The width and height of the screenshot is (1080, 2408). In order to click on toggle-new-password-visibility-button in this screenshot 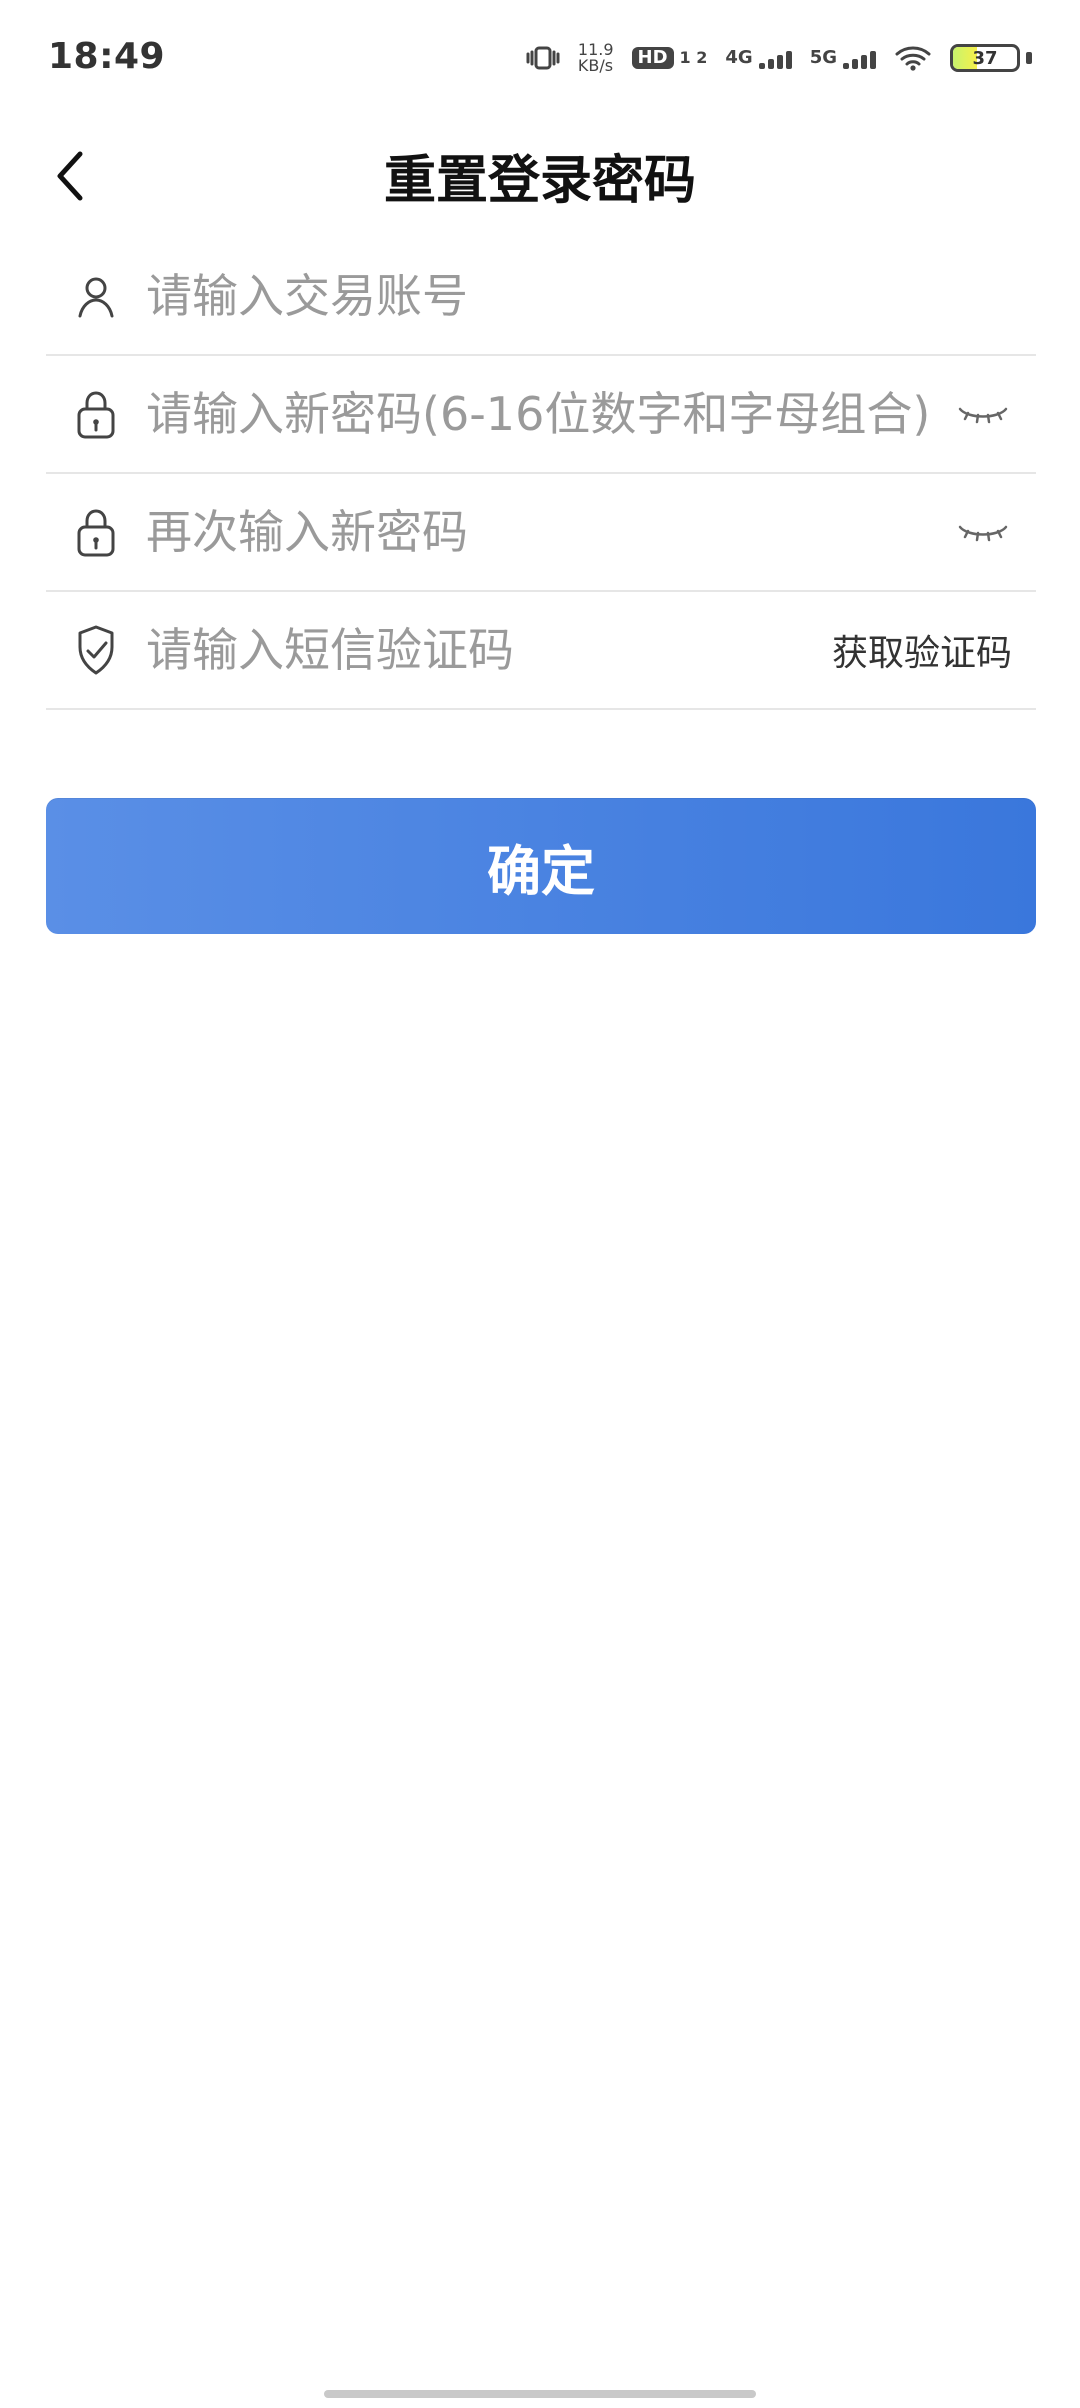, I will do `click(983, 414)`.